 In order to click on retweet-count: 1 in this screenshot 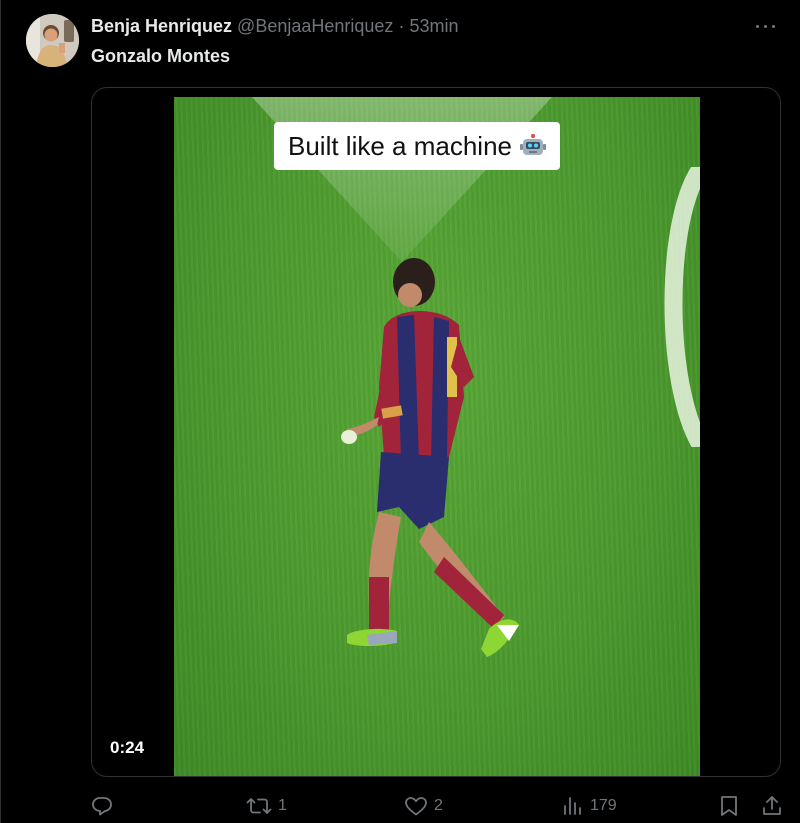, I will do `click(282, 805)`.